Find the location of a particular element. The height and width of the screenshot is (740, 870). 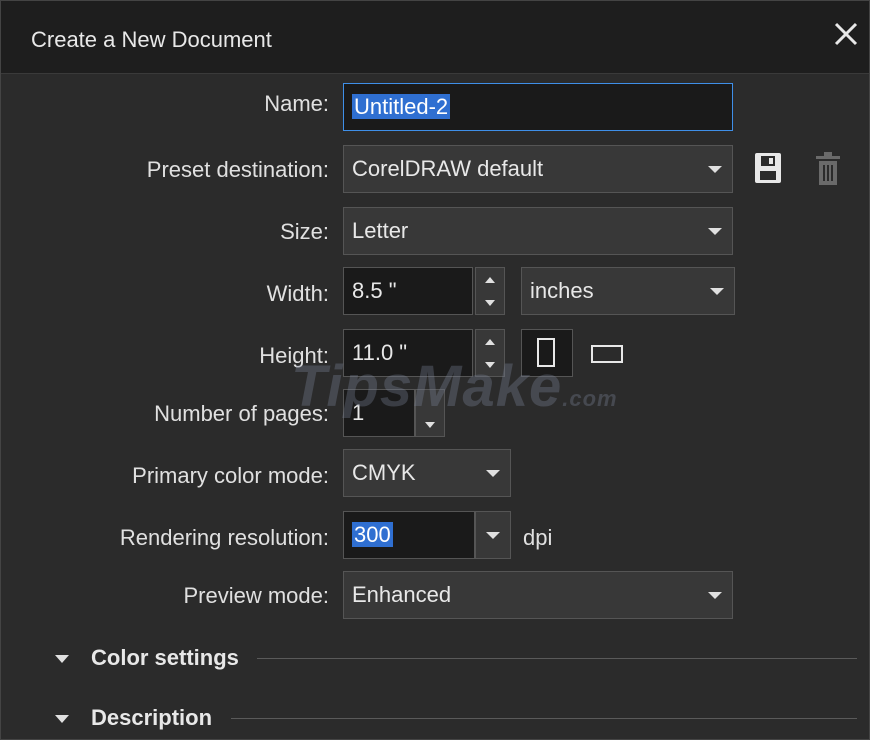

close-icon is located at coordinates (846, 34).